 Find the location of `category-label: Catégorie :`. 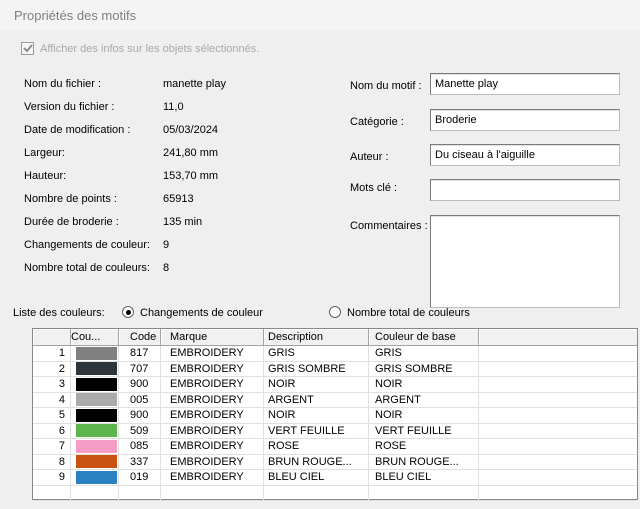

category-label: Catégorie : is located at coordinates (377, 122).